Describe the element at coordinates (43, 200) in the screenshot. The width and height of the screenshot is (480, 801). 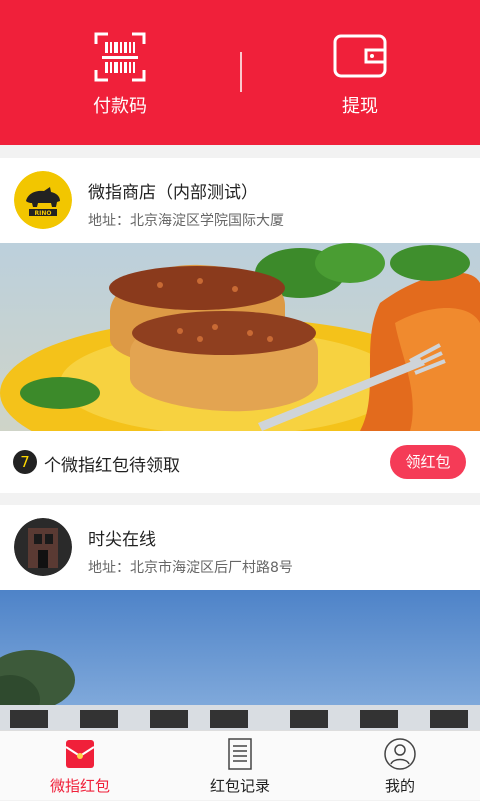
I see `rhino-logo-icon: RINO` at that location.